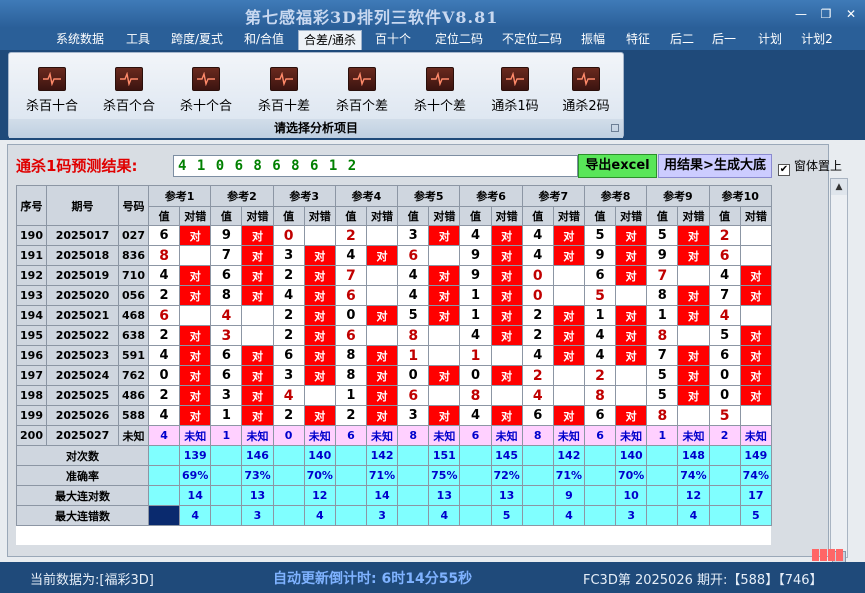  I want to click on ribbon-button-label: 通杀2码, so click(586, 106).